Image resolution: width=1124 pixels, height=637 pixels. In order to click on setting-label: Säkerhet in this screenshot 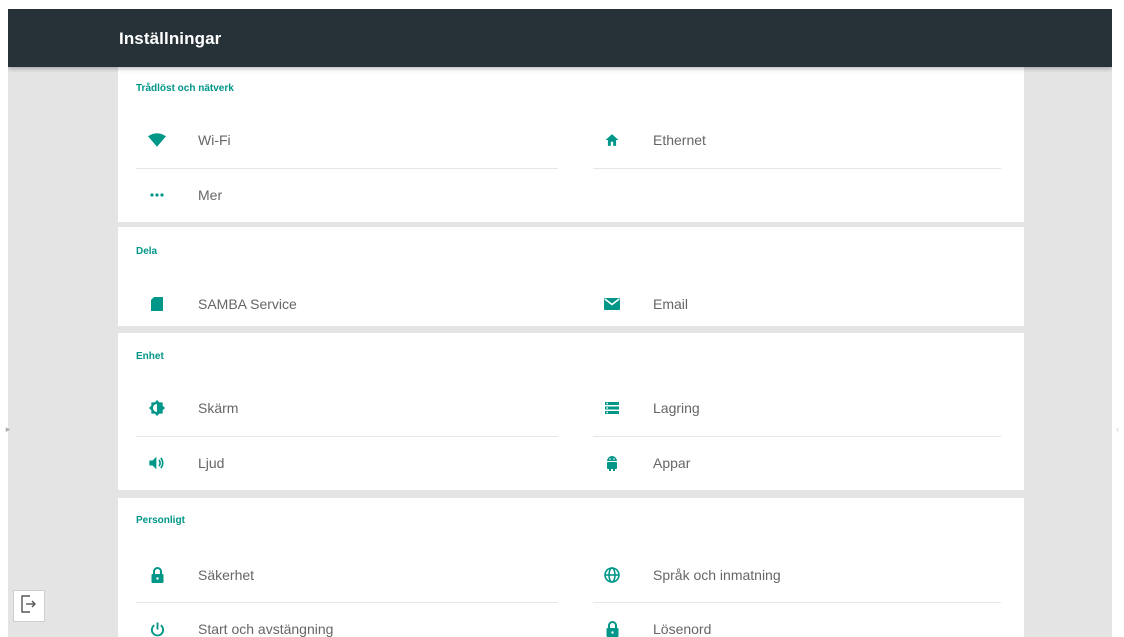, I will do `click(226, 575)`.